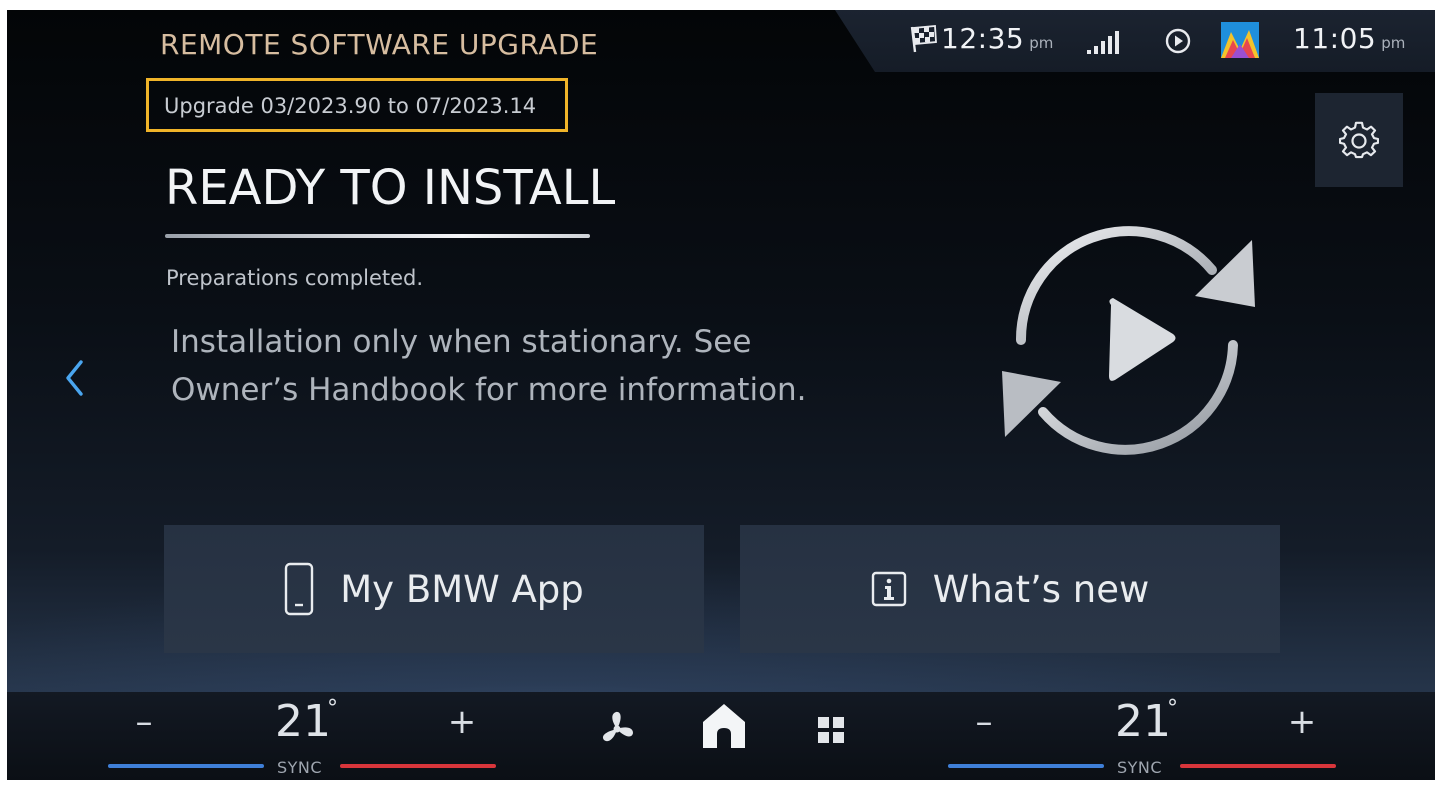 This screenshot has width=1443, height=785. Describe the element at coordinates (299, 767) in the screenshot. I see `left-sync-label: SYNC` at that location.